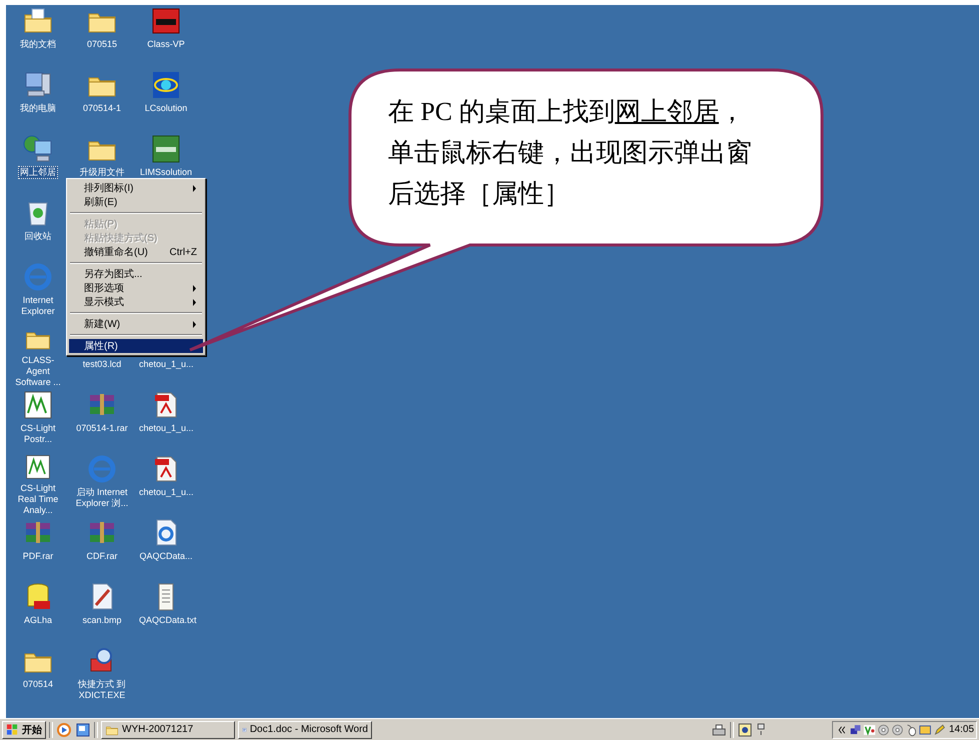 The height and width of the screenshot is (740, 979). Describe the element at coordinates (136, 188) in the screenshot. I see `menu-item: 排列图标(I)` at that location.